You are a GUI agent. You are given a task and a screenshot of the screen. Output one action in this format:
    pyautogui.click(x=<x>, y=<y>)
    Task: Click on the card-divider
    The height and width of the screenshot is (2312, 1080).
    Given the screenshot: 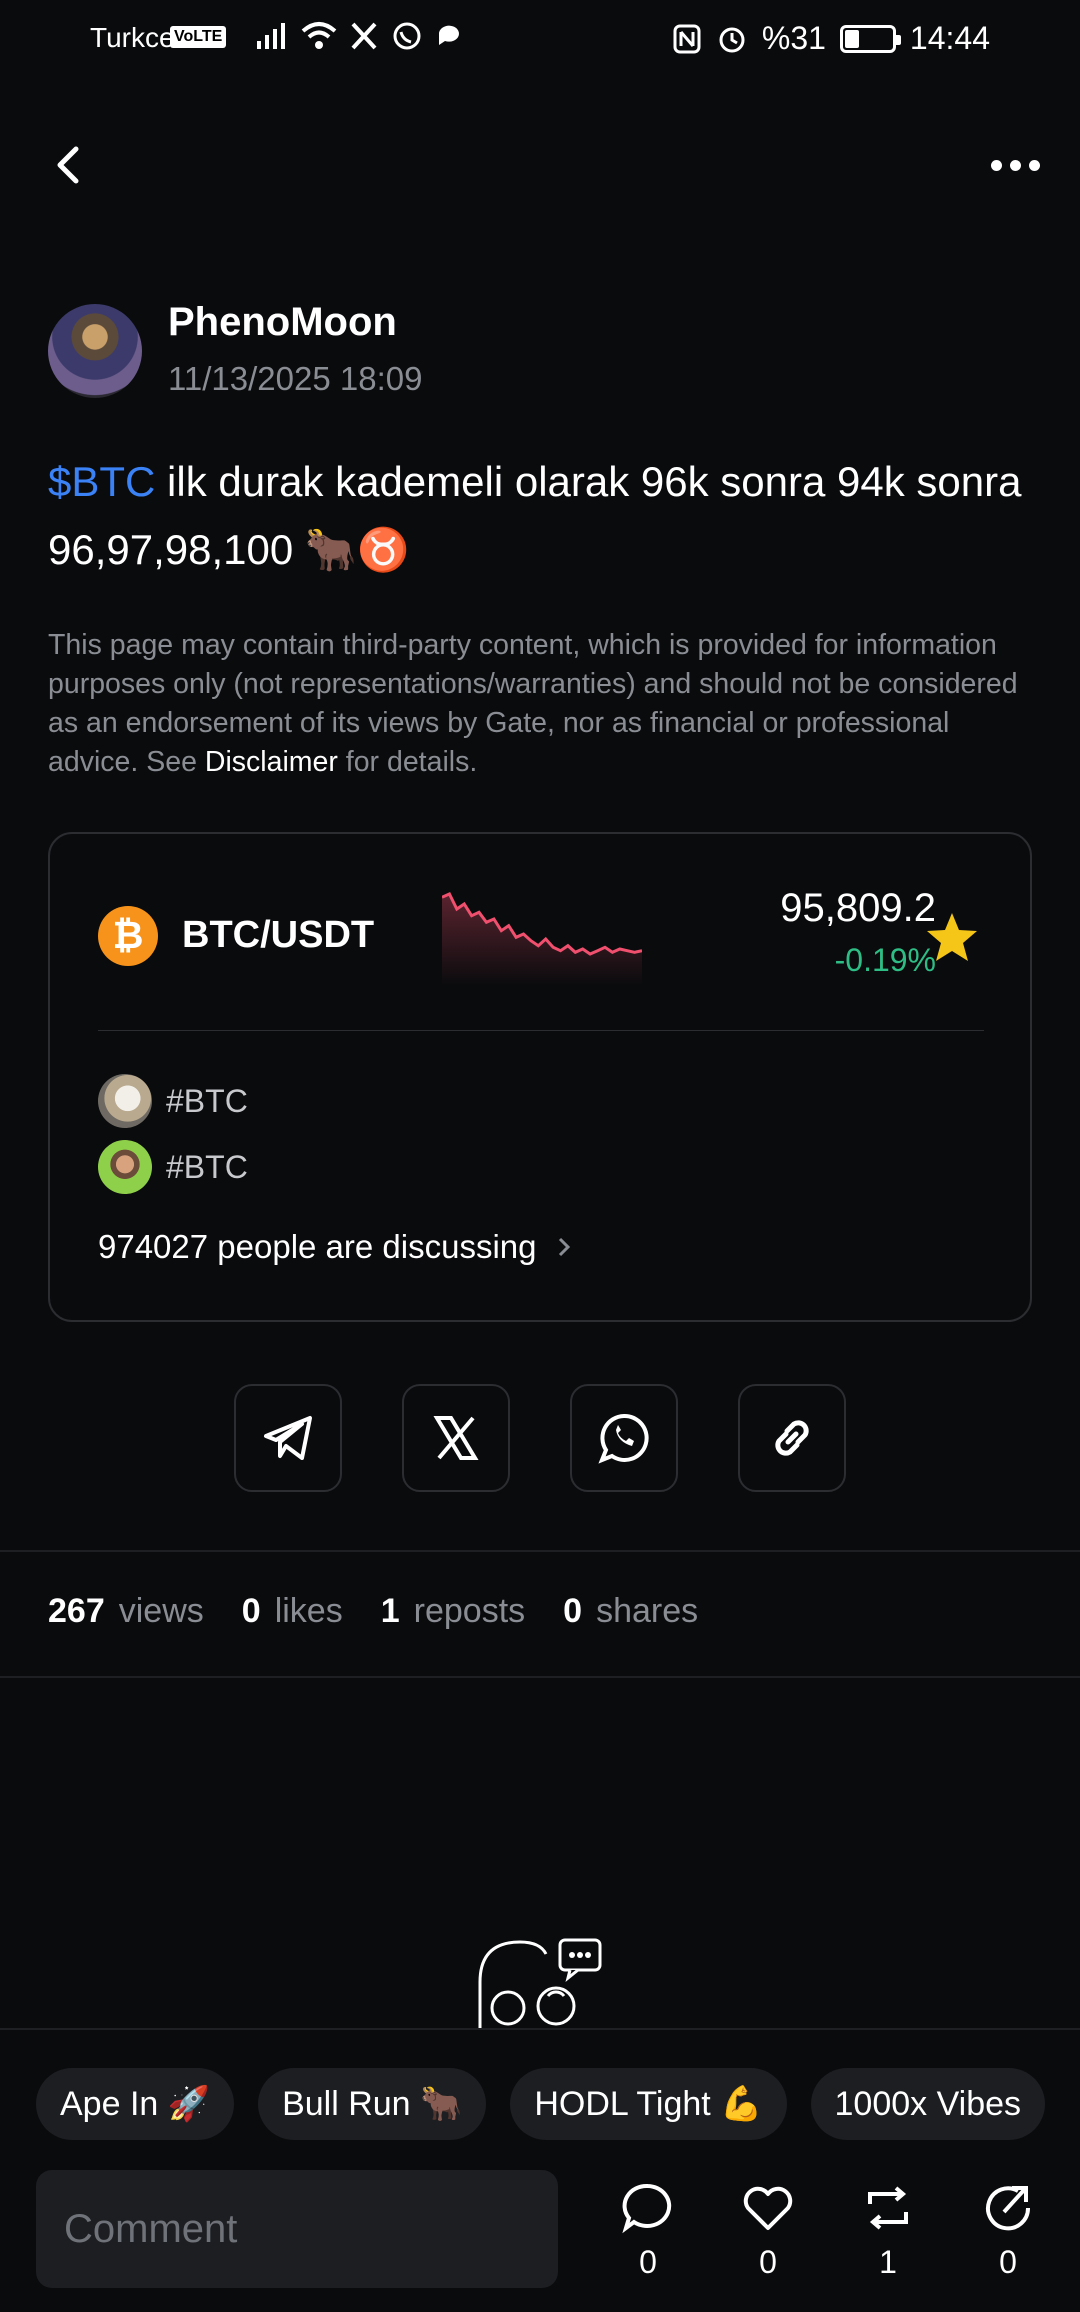 What is the action you would take?
    pyautogui.click(x=541, y=1030)
    